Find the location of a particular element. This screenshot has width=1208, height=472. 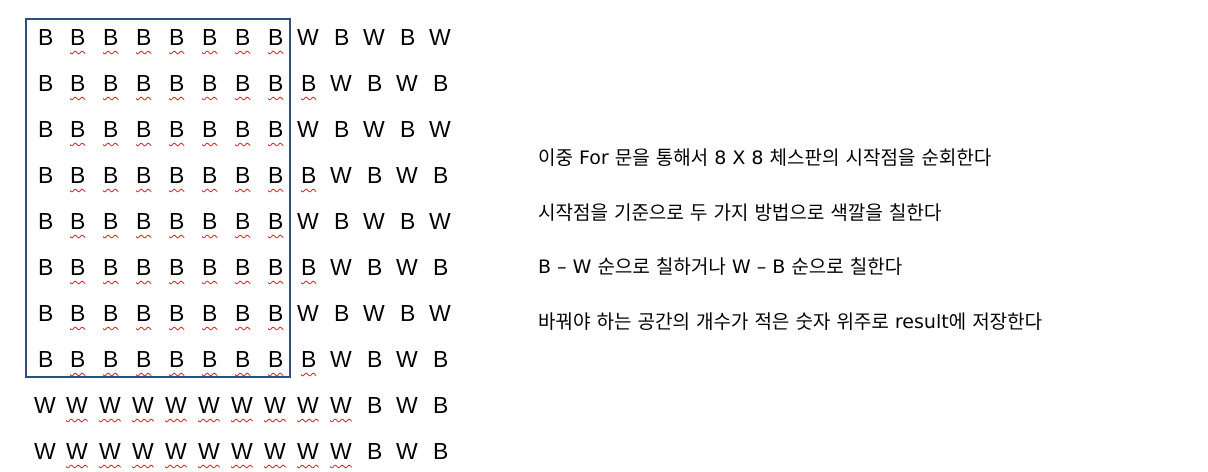

note-line: 바꿔야 하는 공간의 개수가 적은 숫자 위주로 result에 저장한다 is located at coordinates (790, 321).